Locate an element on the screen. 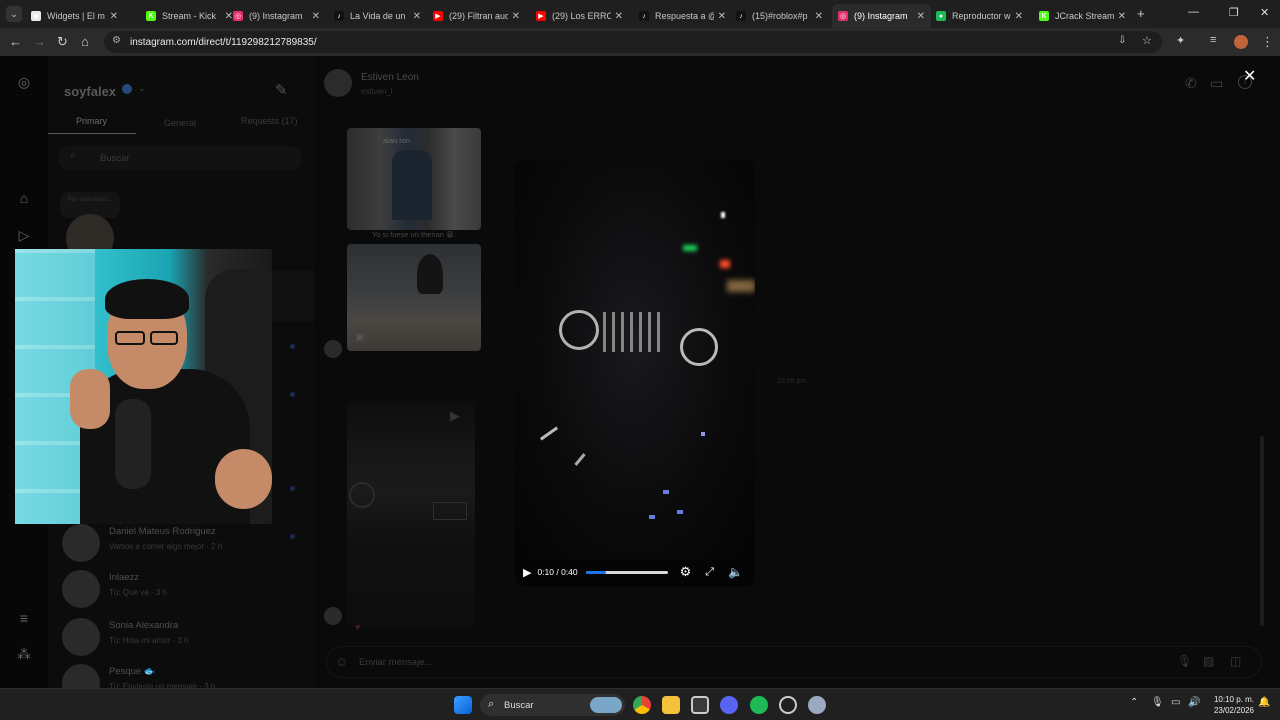  glasses-left is located at coordinates (130, 338).